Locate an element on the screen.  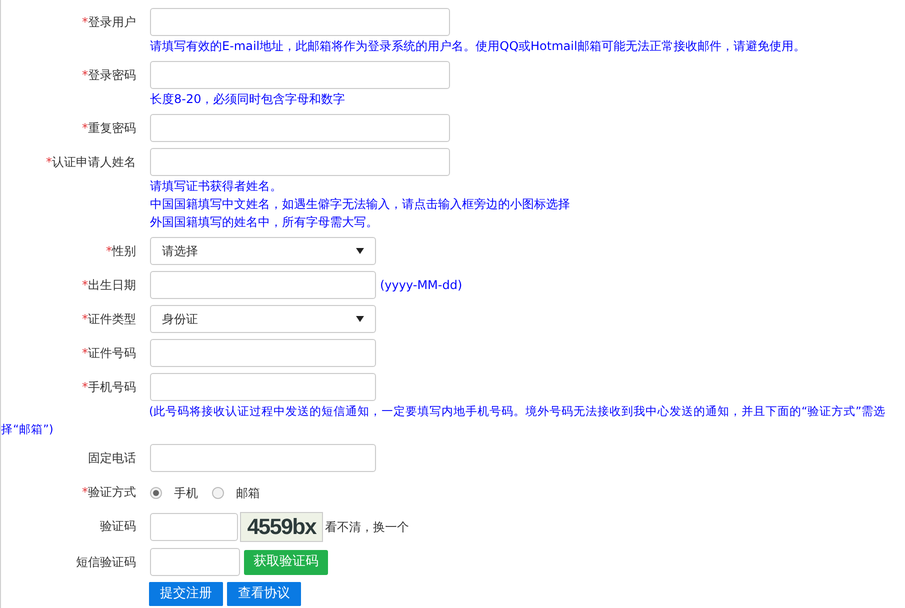
format-hint: (yyyy-MM-dd) is located at coordinates (421, 285).